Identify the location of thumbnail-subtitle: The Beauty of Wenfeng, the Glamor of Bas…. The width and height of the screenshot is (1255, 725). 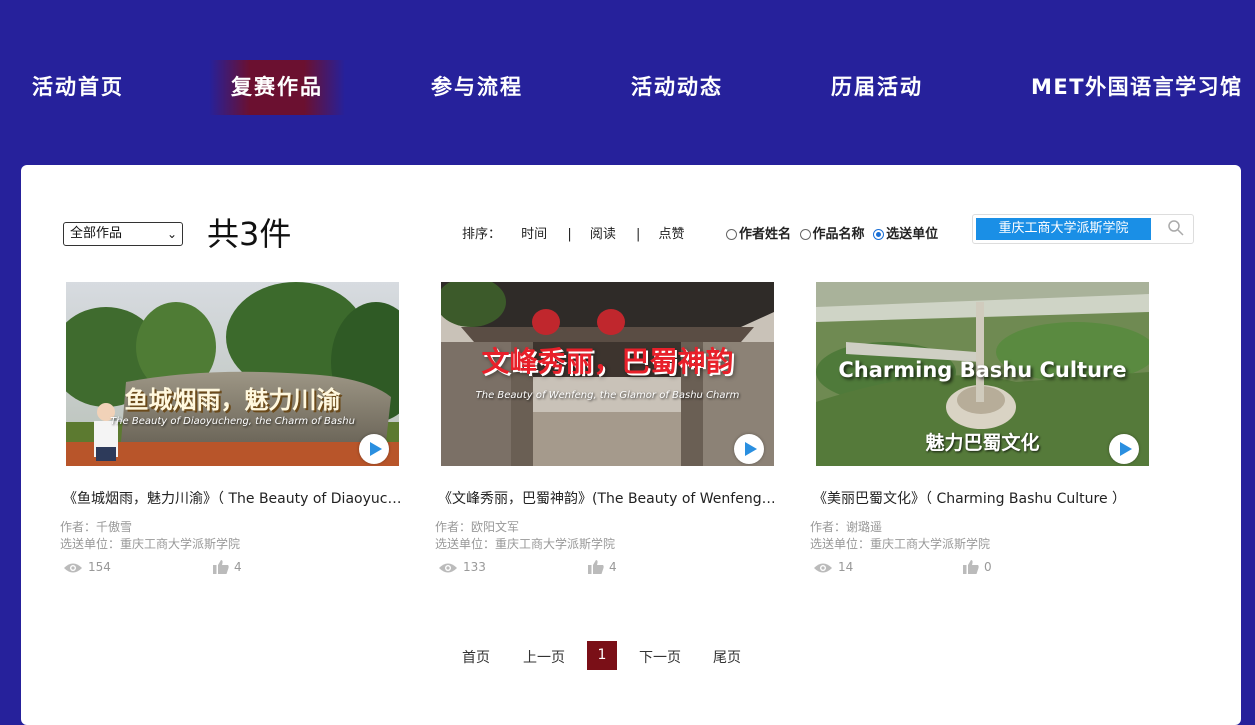
(607, 395).